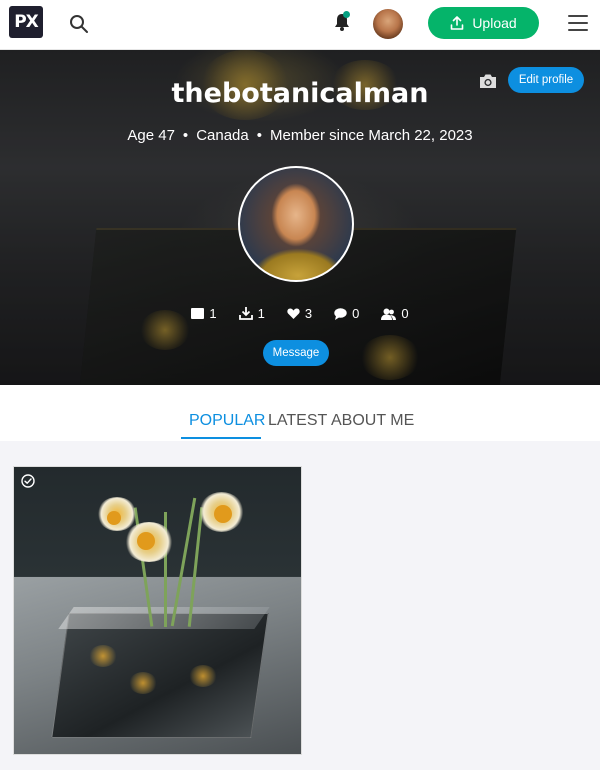 Image resolution: width=600 pixels, height=770 pixels. Describe the element at coordinates (297, 421) in the screenshot. I see `tab-latest: LATEST` at that location.